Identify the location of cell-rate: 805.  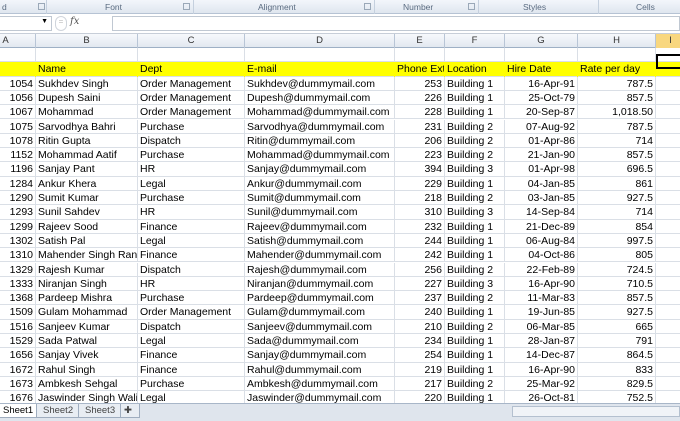
(617, 255).